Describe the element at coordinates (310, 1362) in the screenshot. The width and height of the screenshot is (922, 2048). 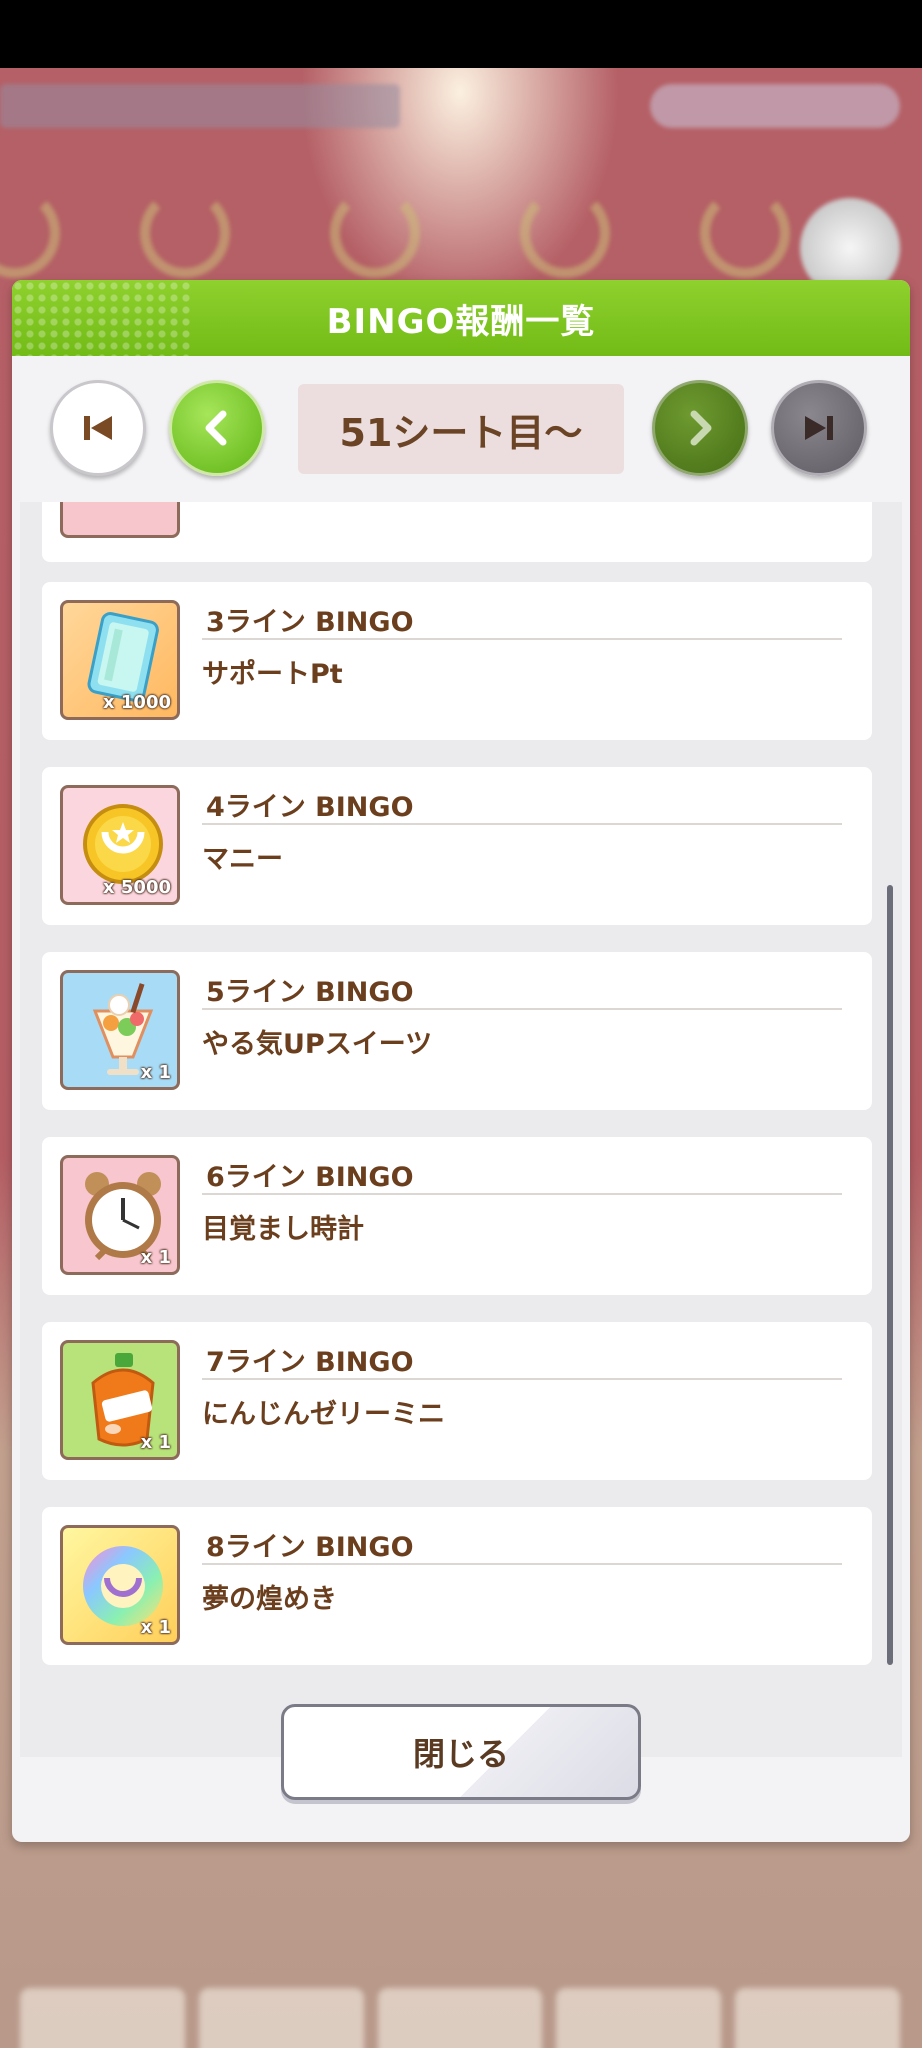
I see `bingo-line-label: 7ライン BINGO` at that location.